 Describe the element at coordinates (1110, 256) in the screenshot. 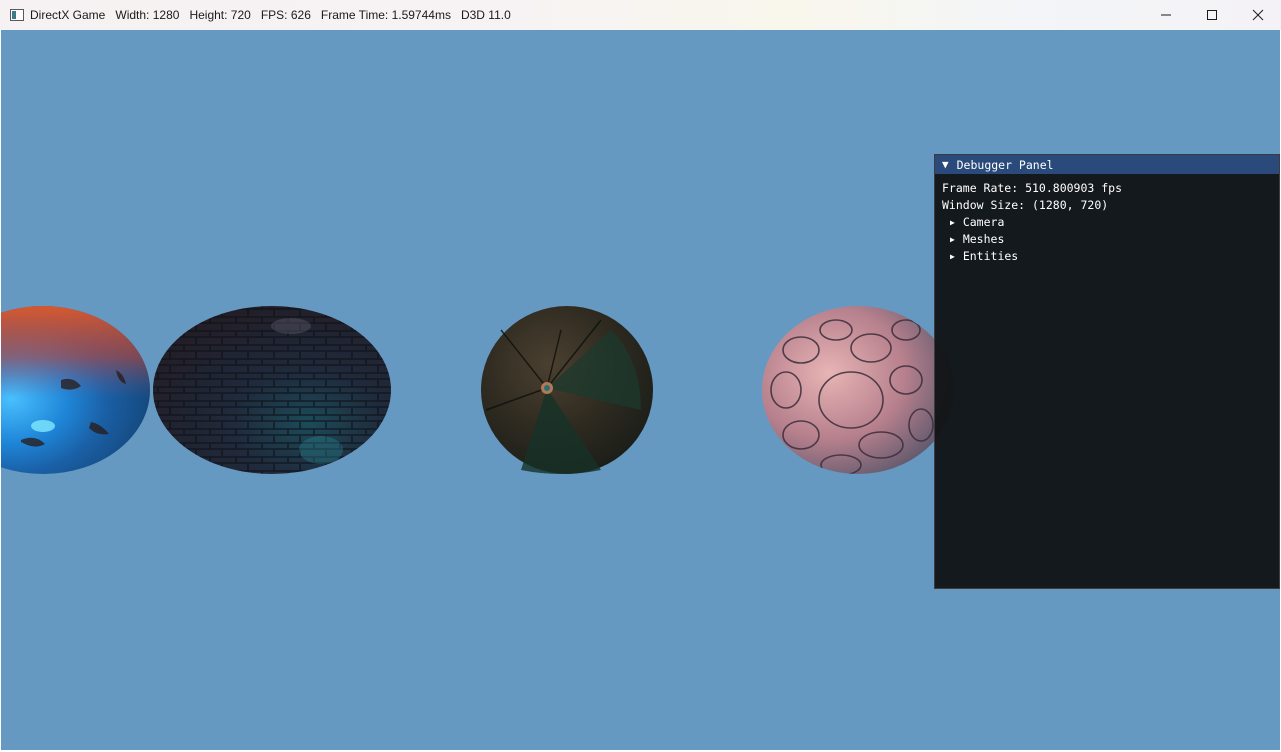

I see `tree-node-entities: ▶ Entities` at that location.